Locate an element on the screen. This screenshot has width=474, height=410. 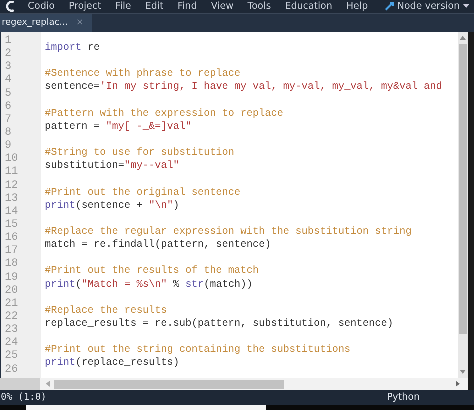
code-line: import re is located at coordinates (72, 49).